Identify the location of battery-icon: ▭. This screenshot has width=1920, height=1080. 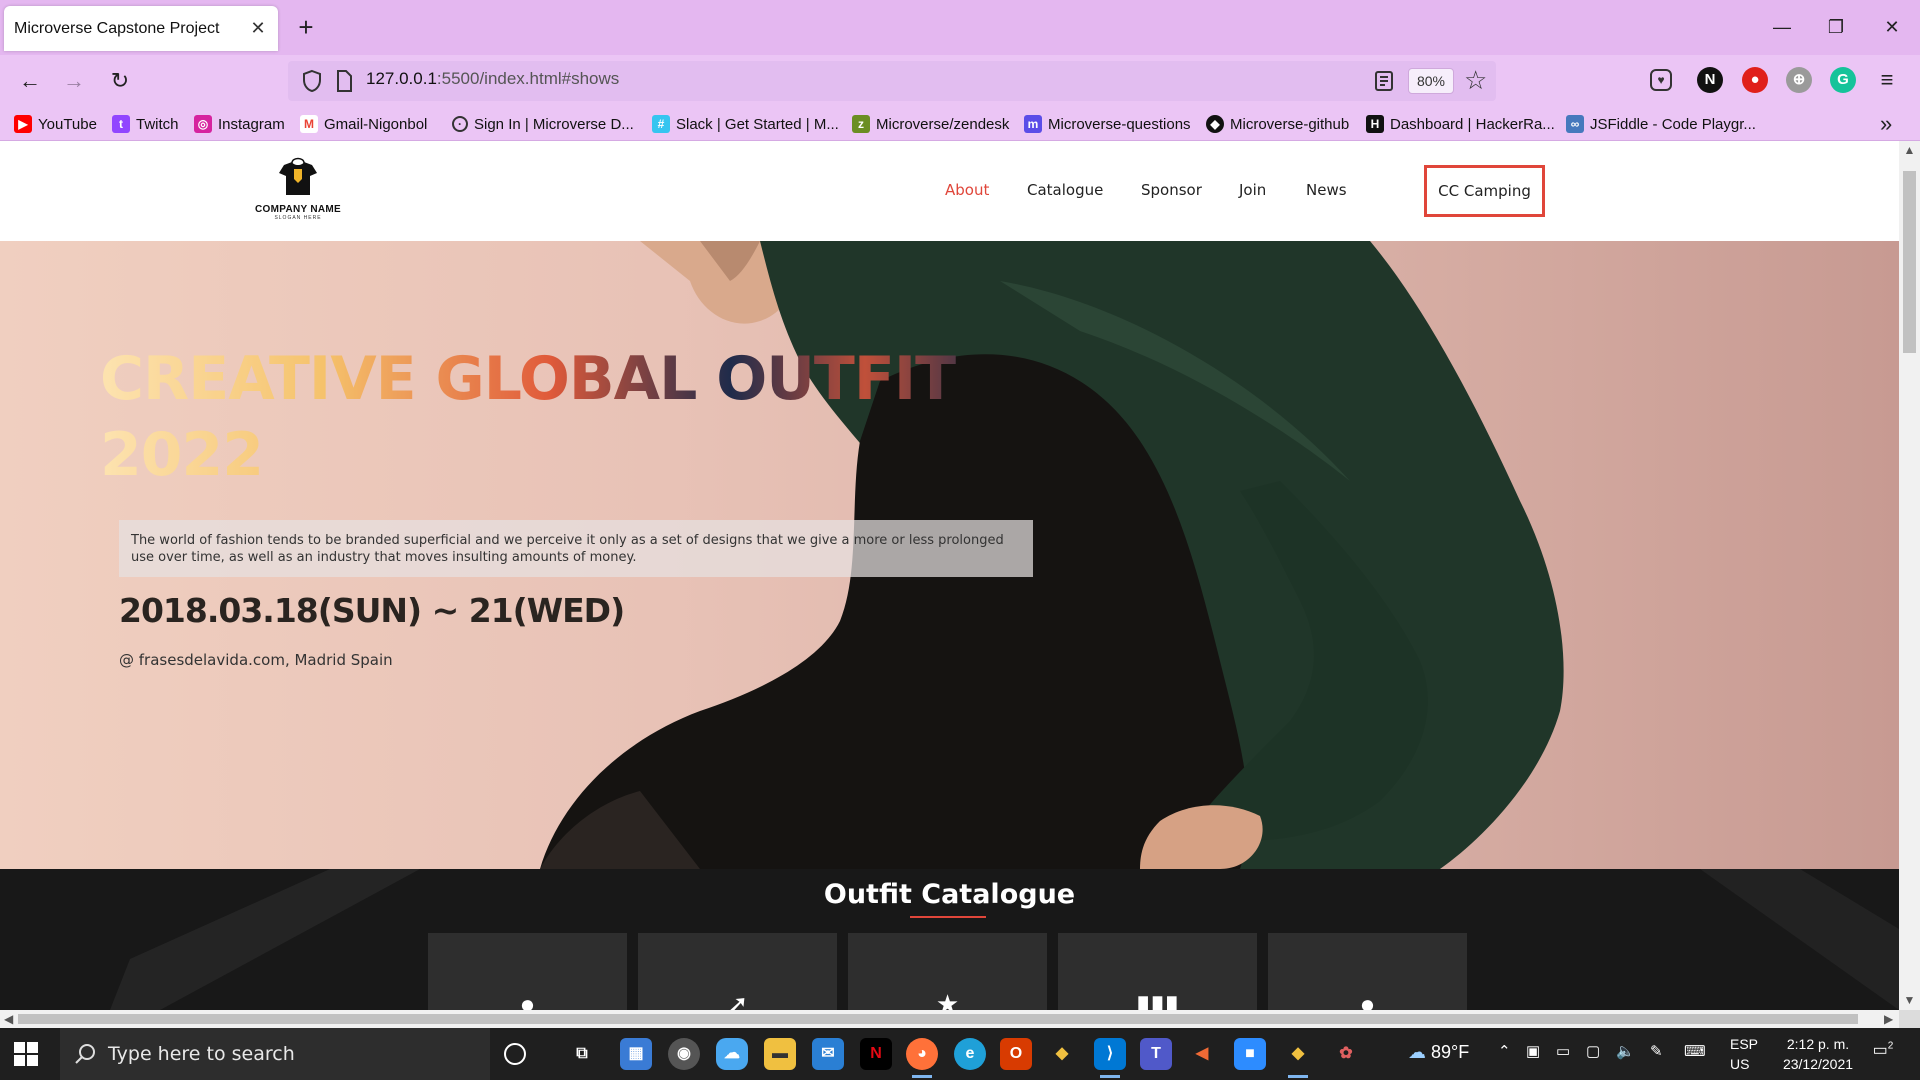
(1563, 1051).